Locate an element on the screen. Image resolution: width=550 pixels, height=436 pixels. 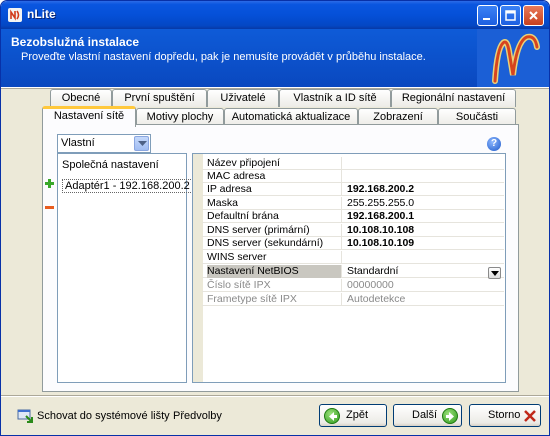
prop-label: DNS server (primární) is located at coordinates (274, 230).